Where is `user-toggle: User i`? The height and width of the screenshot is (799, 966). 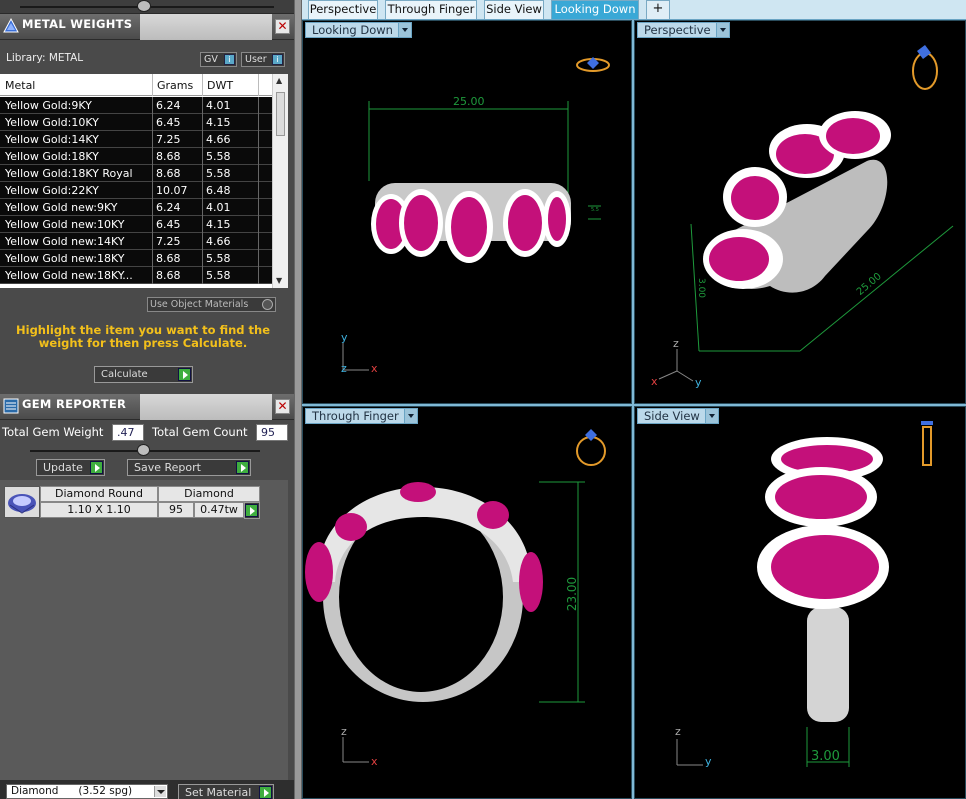 user-toggle: User i is located at coordinates (263, 59).